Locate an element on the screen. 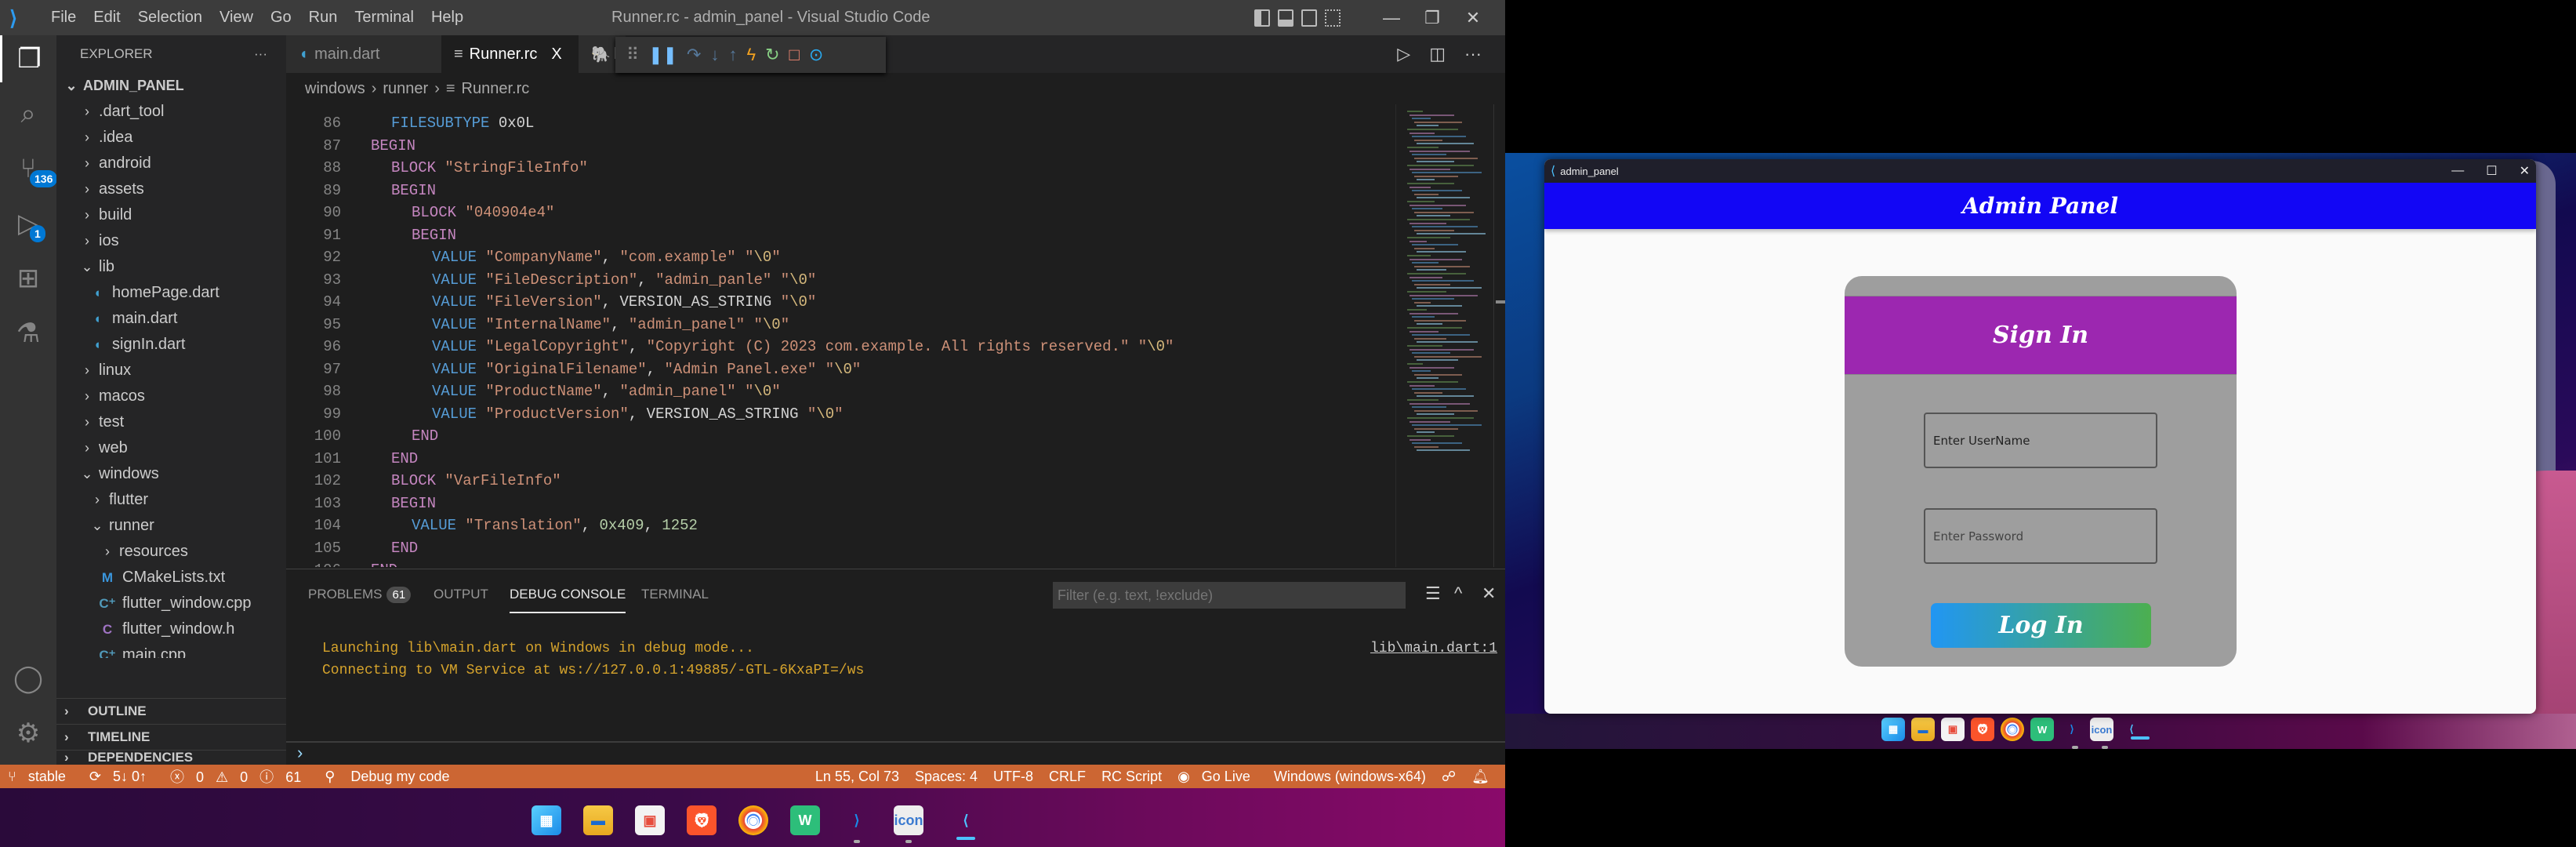  tab-main-dart: ◖ main.dart is located at coordinates (364, 54).